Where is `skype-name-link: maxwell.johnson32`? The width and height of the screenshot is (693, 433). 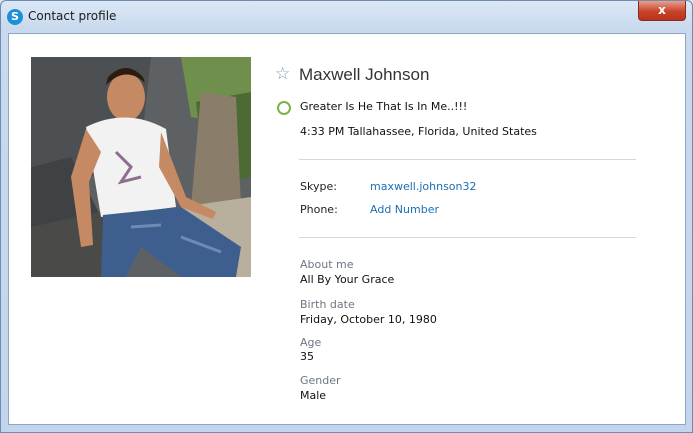 skype-name-link: maxwell.johnson32 is located at coordinates (423, 186).